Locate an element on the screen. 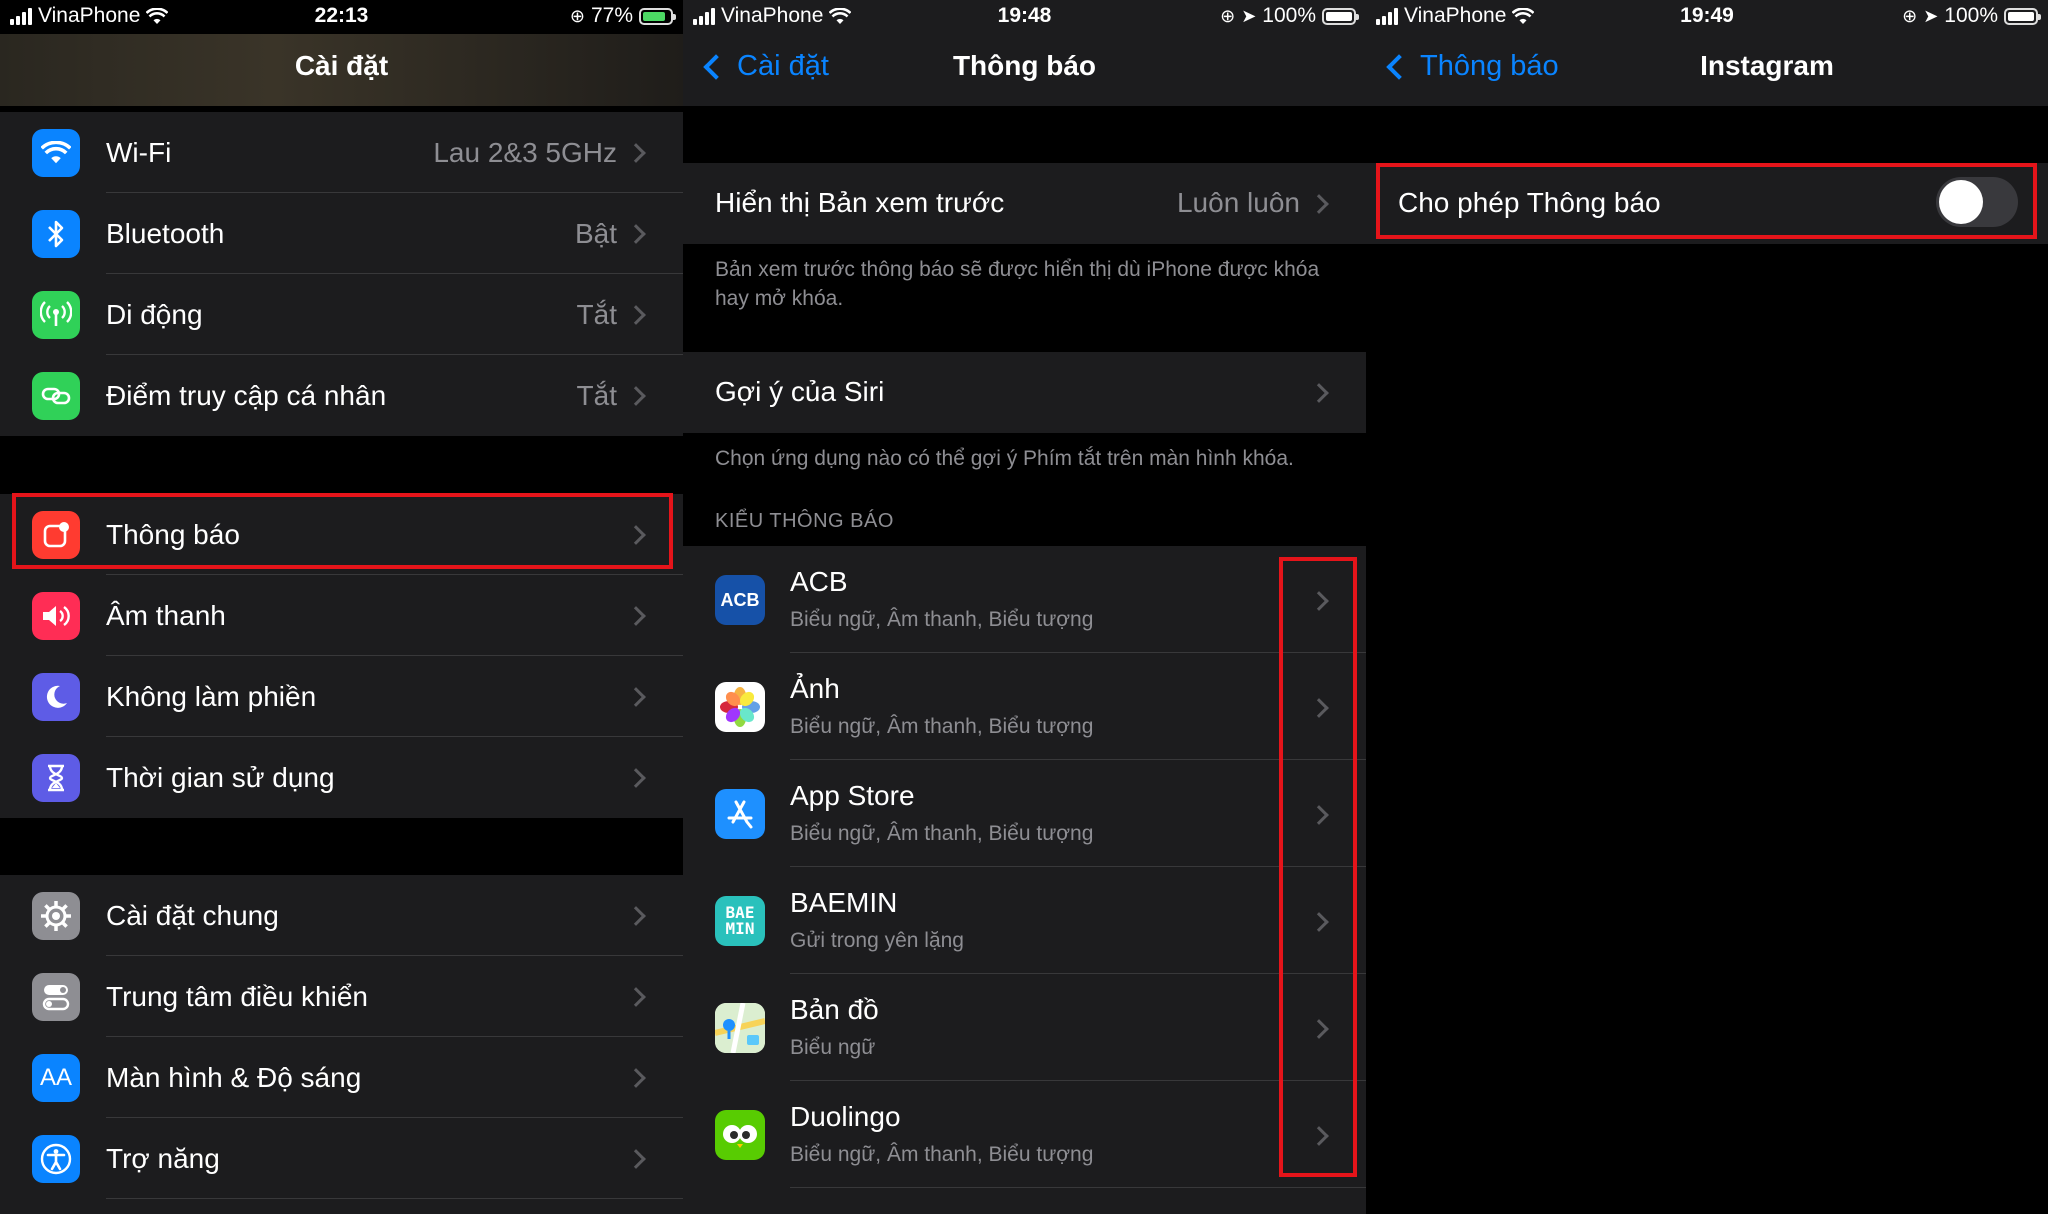  settings-row-wifi: Wi-Fi Lau 2&3 5GHz is located at coordinates (341, 152).